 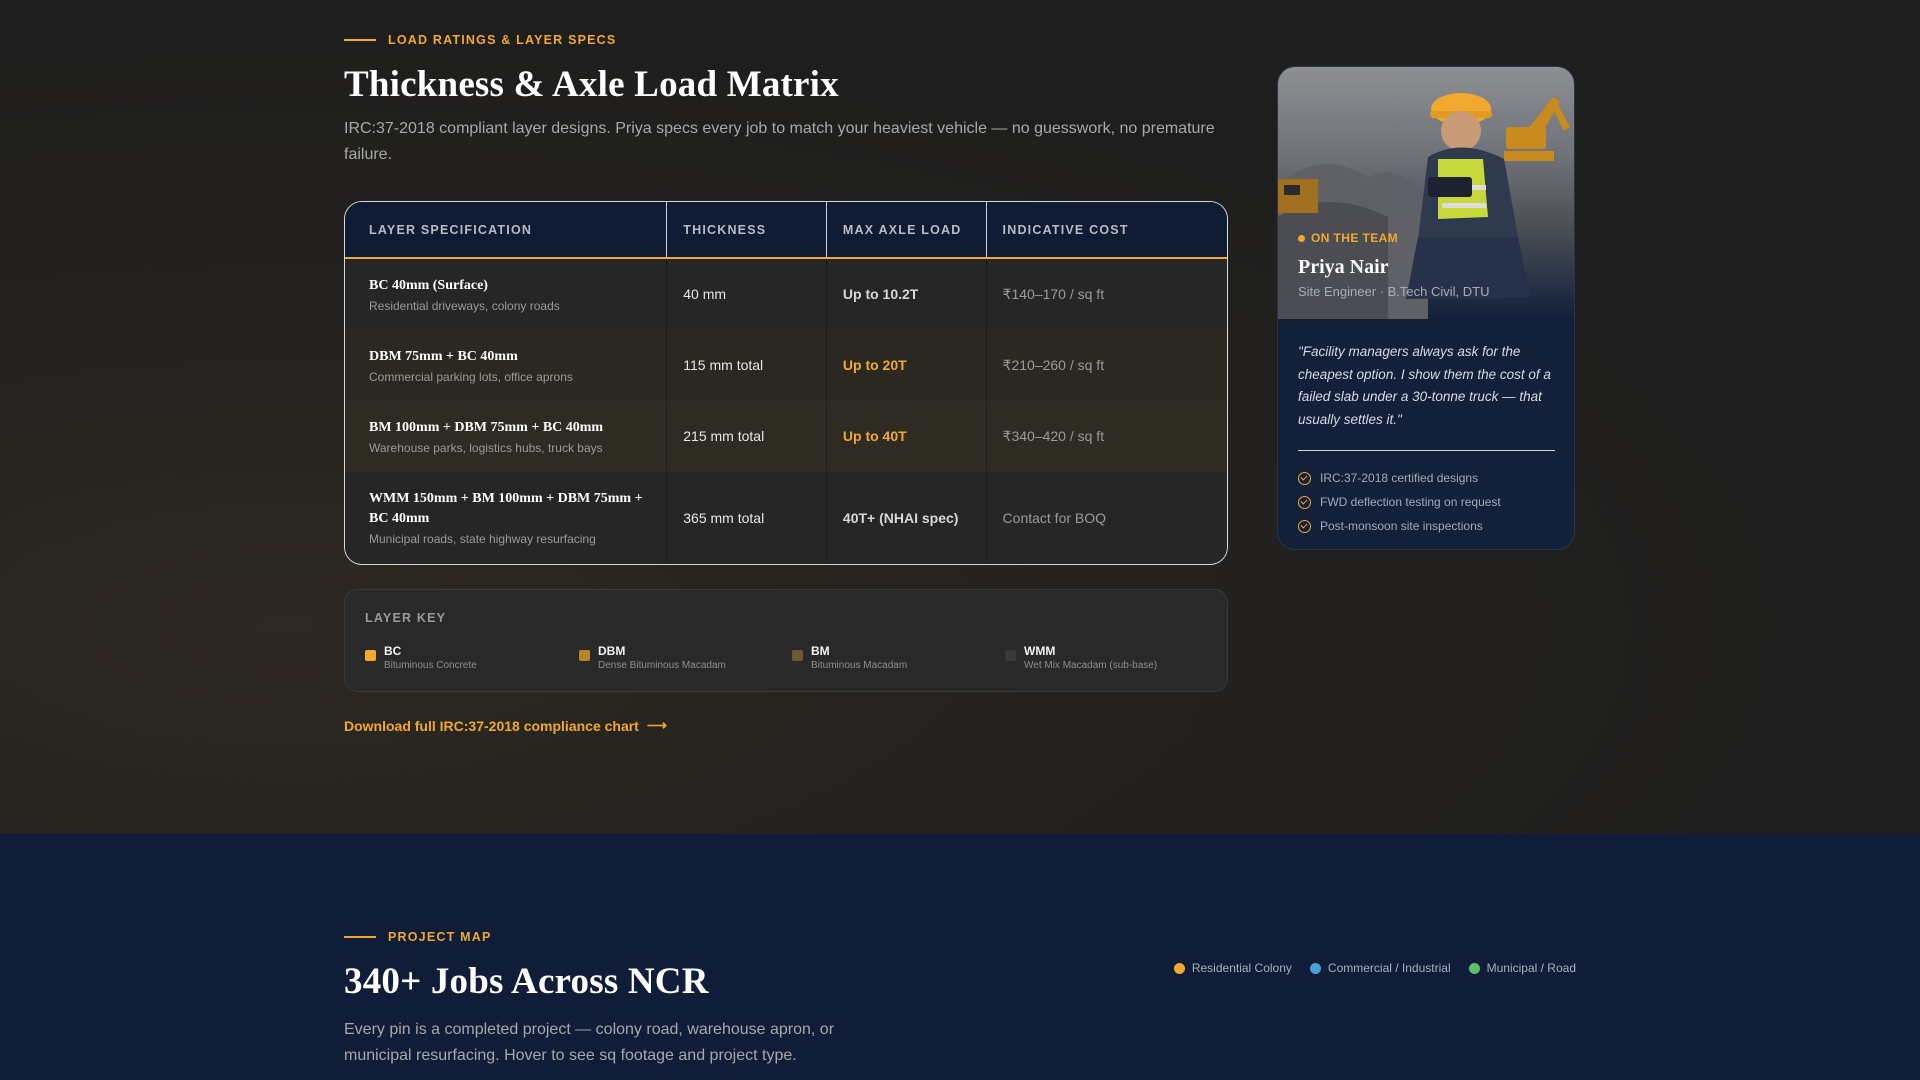 I want to click on layer-key-name: WMM, so click(x=1040, y=651).